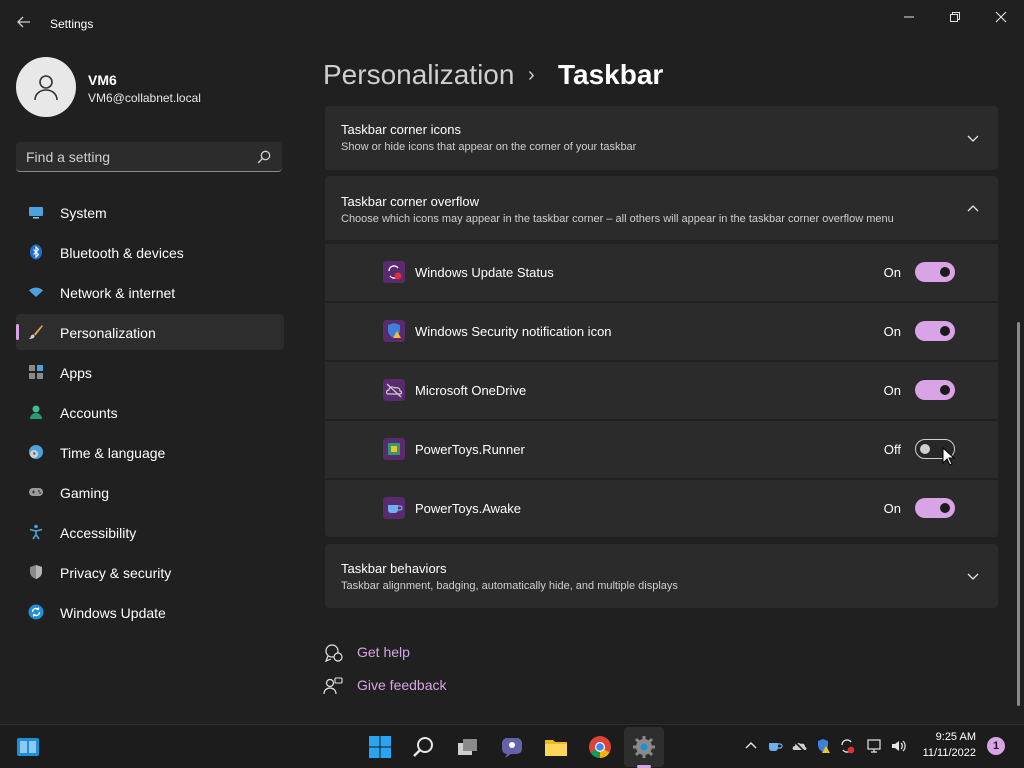 The image size is (1024, 768). Describe the element at coordinates (150, 492) in the screenshot. I see `sidebar-item-gaming: Gaming` at that location.